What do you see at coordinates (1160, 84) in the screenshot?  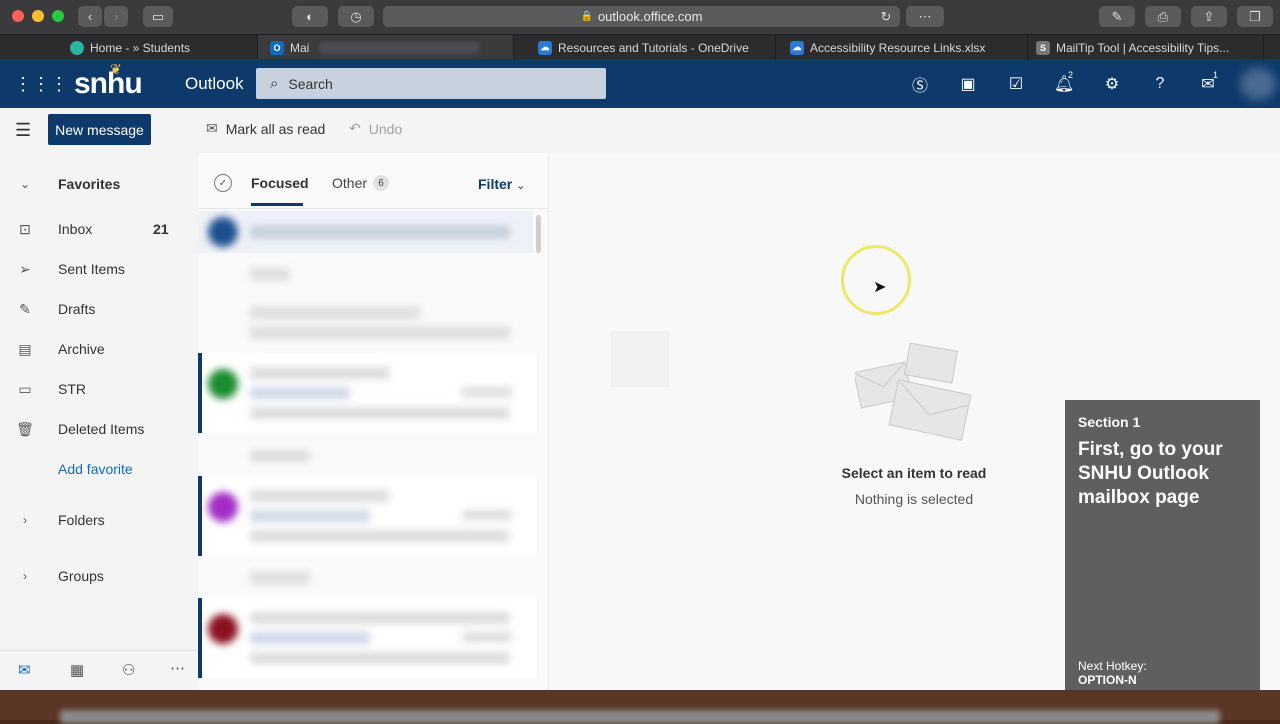 I see `help-icon: ?` at bounding box center [1160, 84].